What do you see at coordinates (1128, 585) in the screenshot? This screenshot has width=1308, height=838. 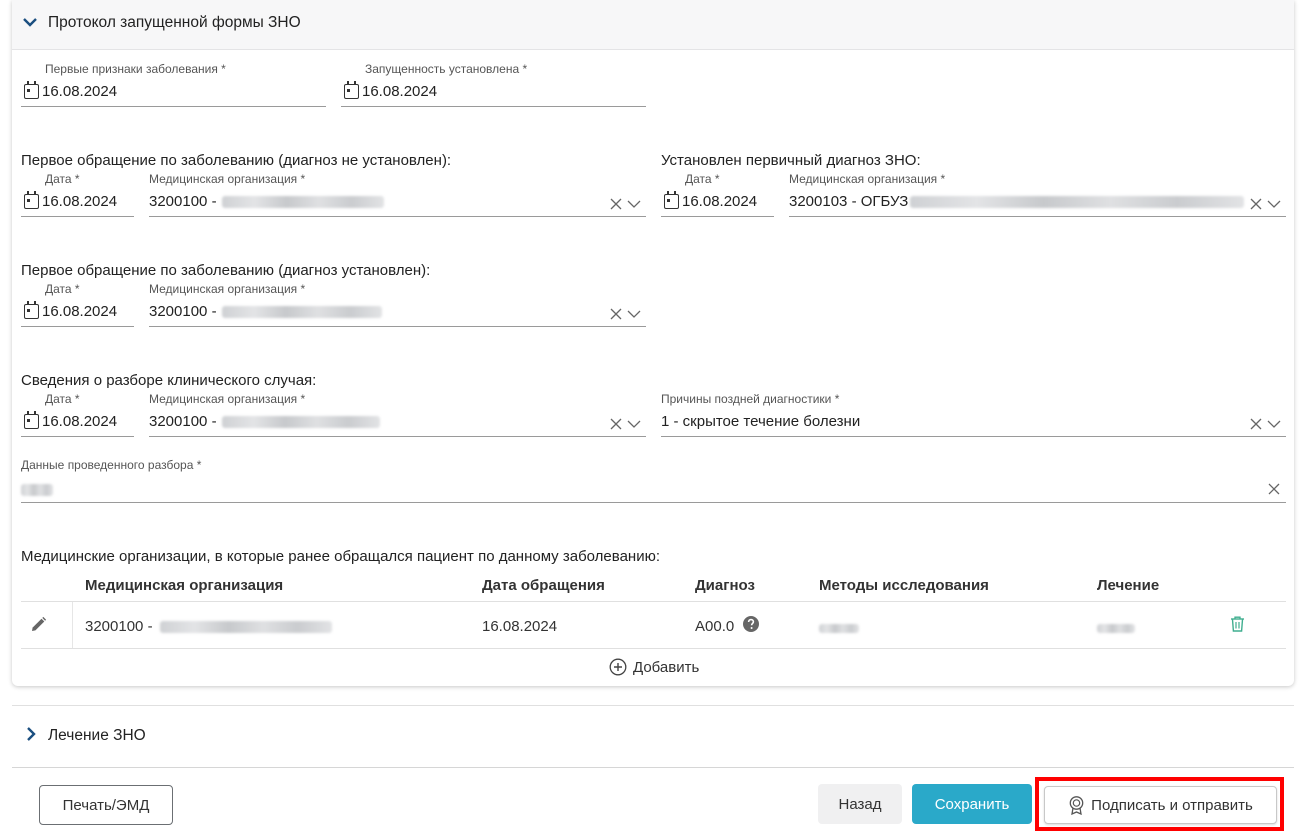 I see `column-header-treatment: Лечение` at bounding box center [1128, 585].